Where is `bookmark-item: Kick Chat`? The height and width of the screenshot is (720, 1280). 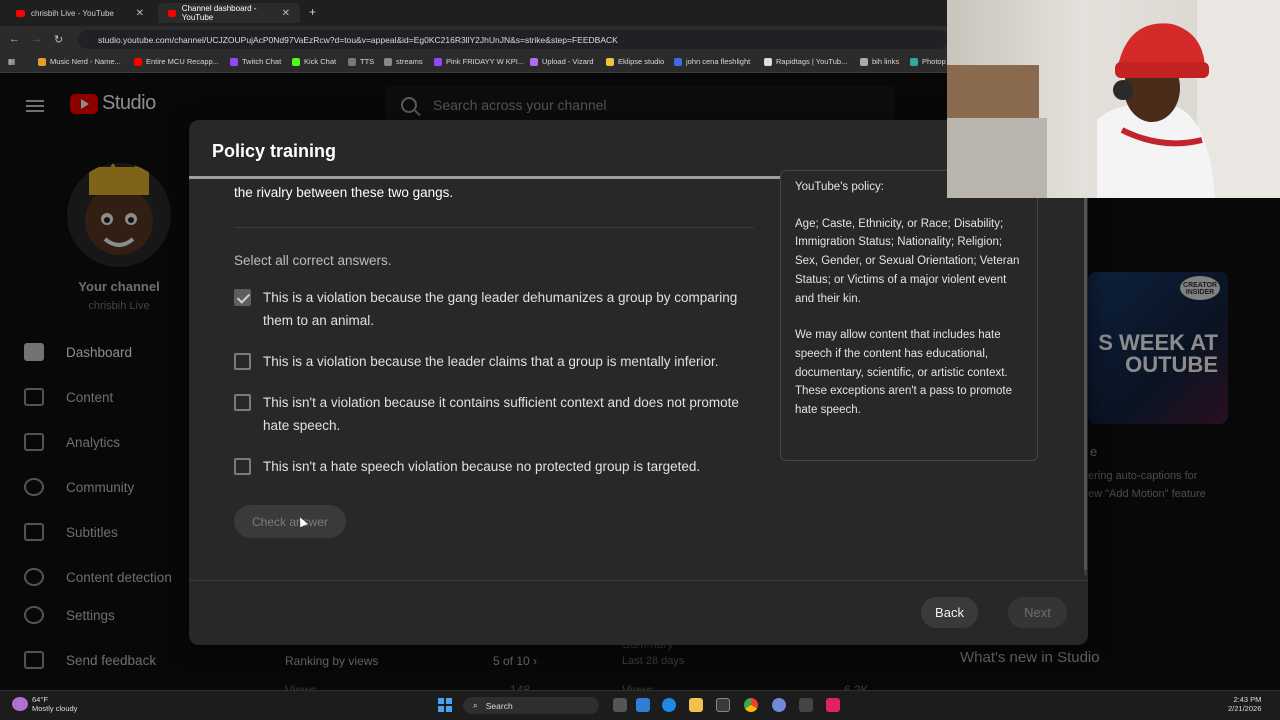
bookmark-item: Kick Chat is located at coordinates (314, 61).